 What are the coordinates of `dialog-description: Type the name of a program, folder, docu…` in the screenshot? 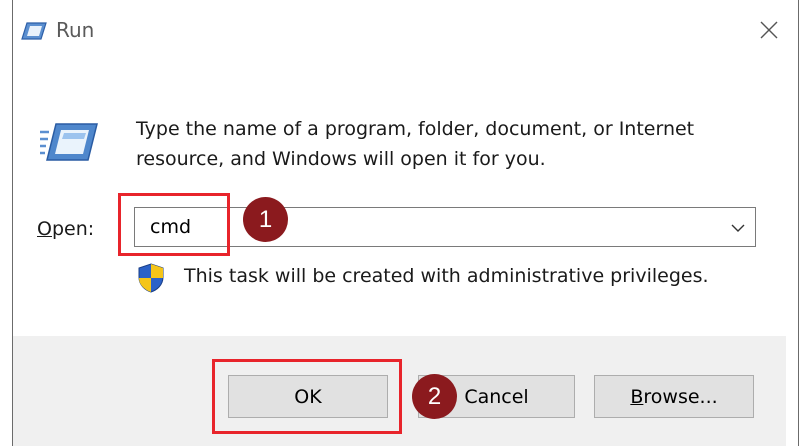 It's located at (415, 144).